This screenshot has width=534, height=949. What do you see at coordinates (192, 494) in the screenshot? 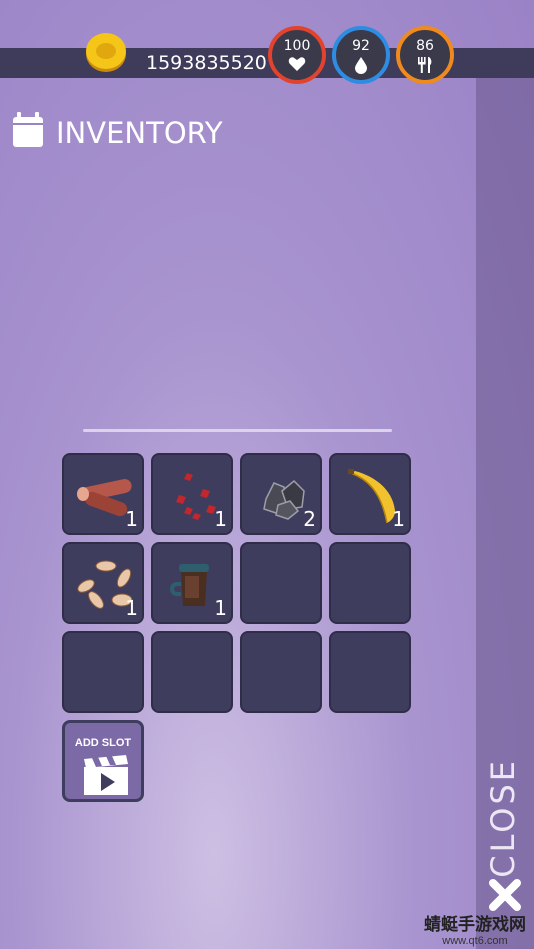
I see `inventory-slot-berries: 1` at bounding box center [192, 494].